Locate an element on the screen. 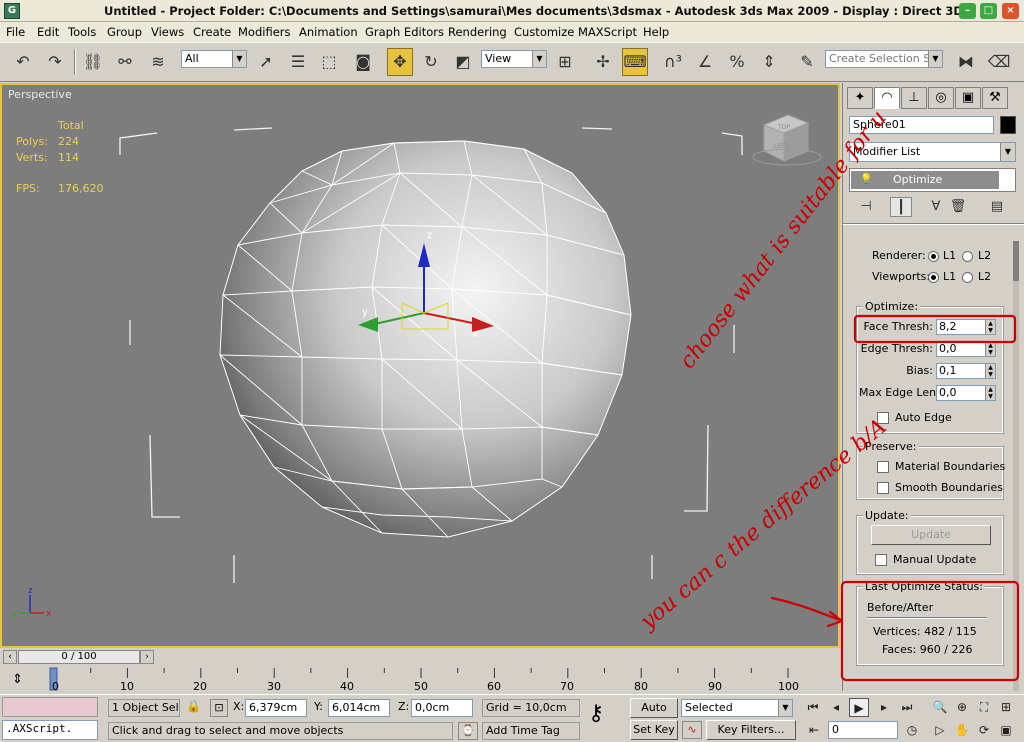  key-mode-toggle-icon: ⇤ is located at coordinates (814, 730).